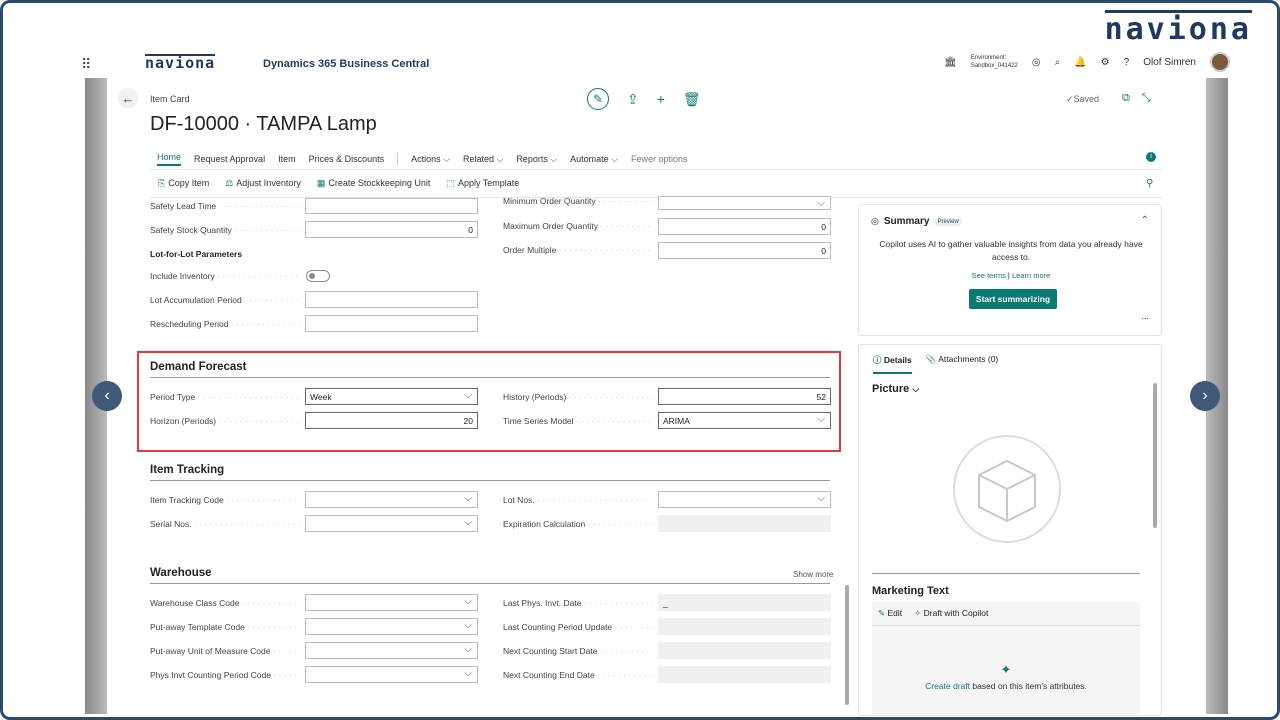  What do you see at coordinates (1036, 62) in the screenshot?
I see `copilot-icon: ◎` at bounding box center [1036, 62].